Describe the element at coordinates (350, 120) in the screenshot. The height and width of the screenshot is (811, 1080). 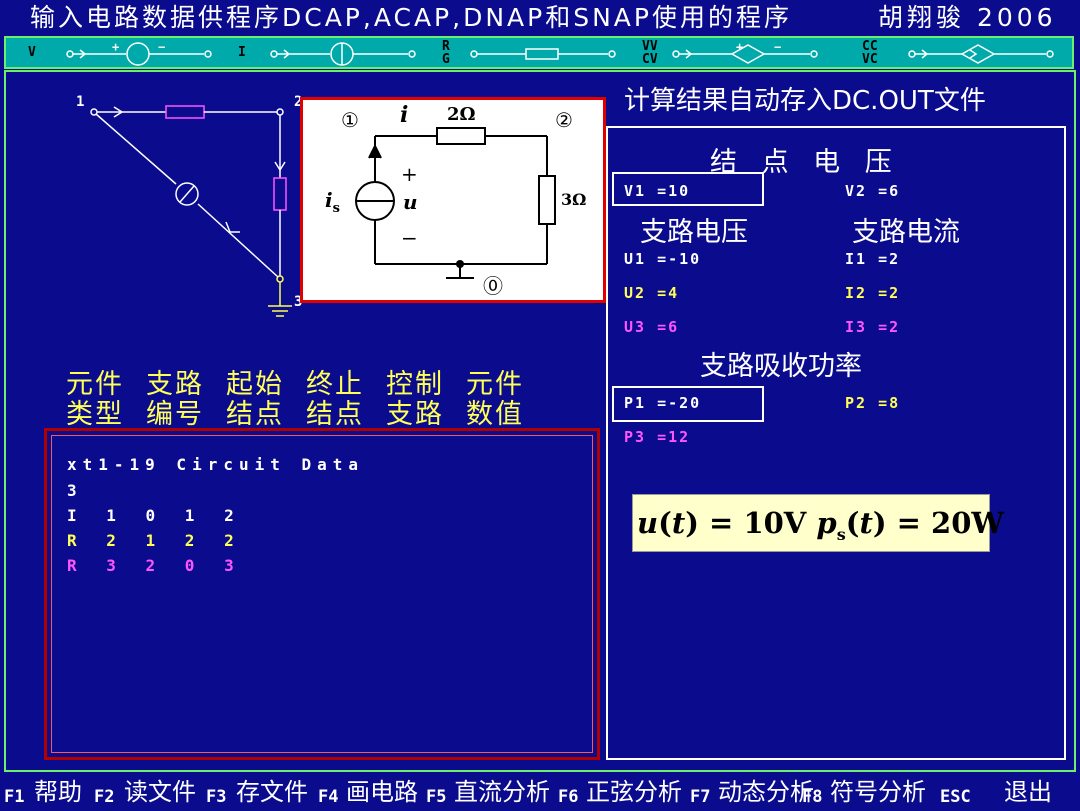
I see `diagram-node-1: ①` at that location.